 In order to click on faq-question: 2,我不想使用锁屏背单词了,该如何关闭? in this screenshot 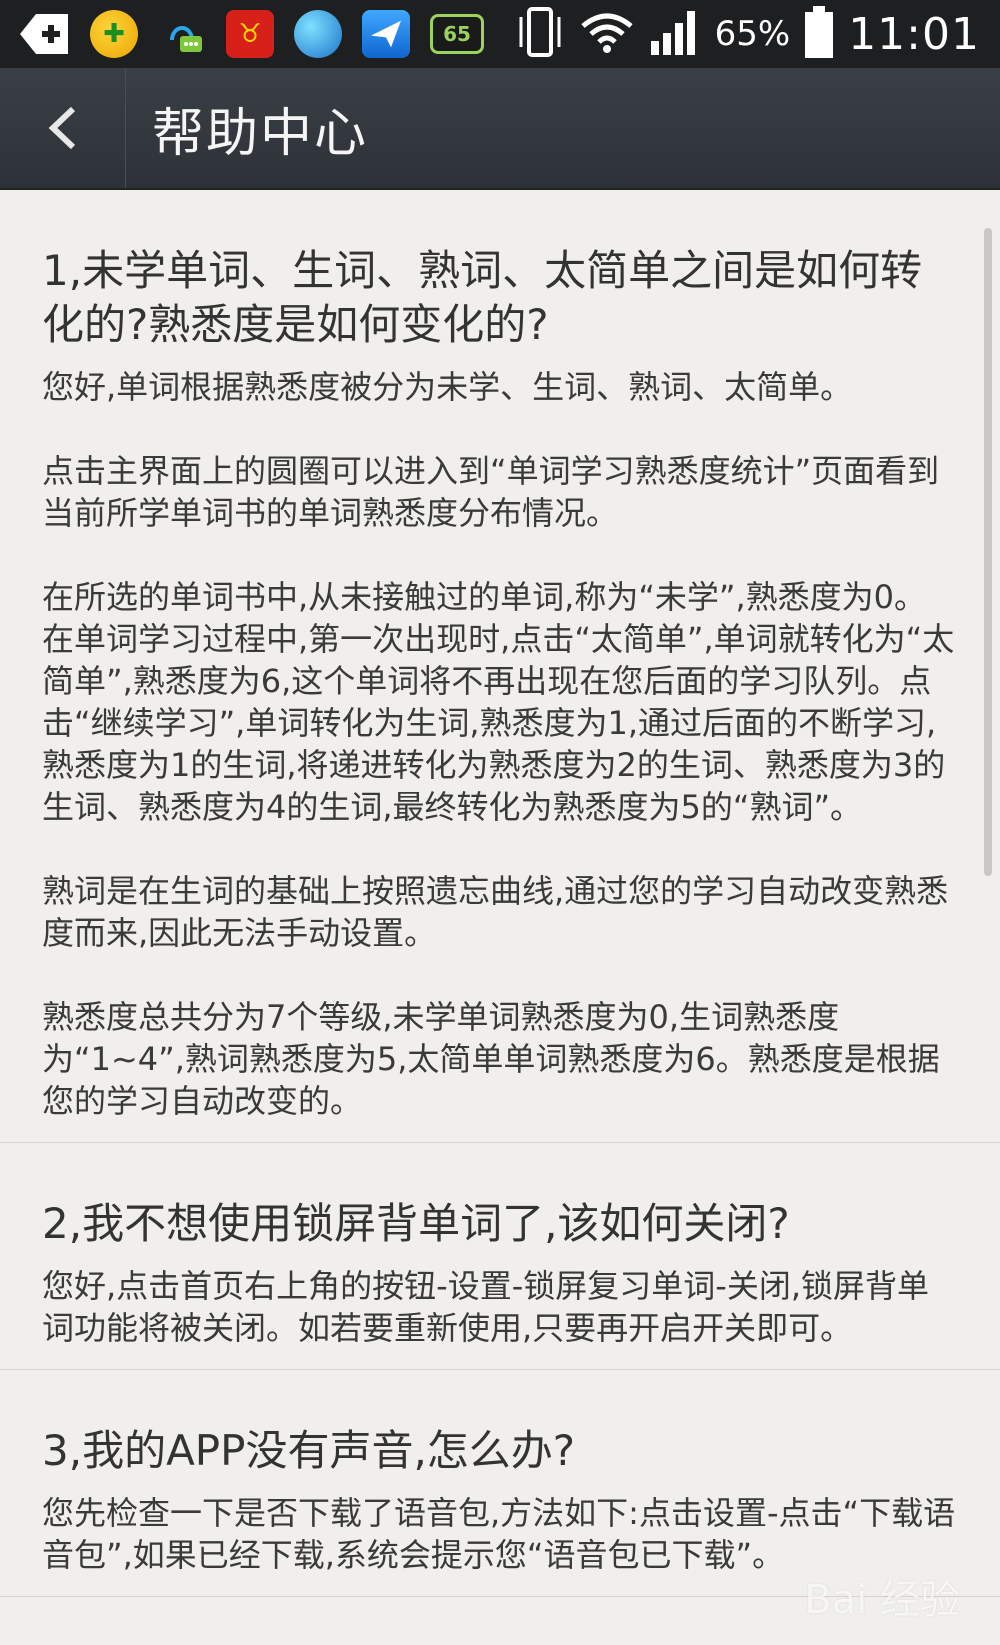, I will do `click(416, 1223)`.